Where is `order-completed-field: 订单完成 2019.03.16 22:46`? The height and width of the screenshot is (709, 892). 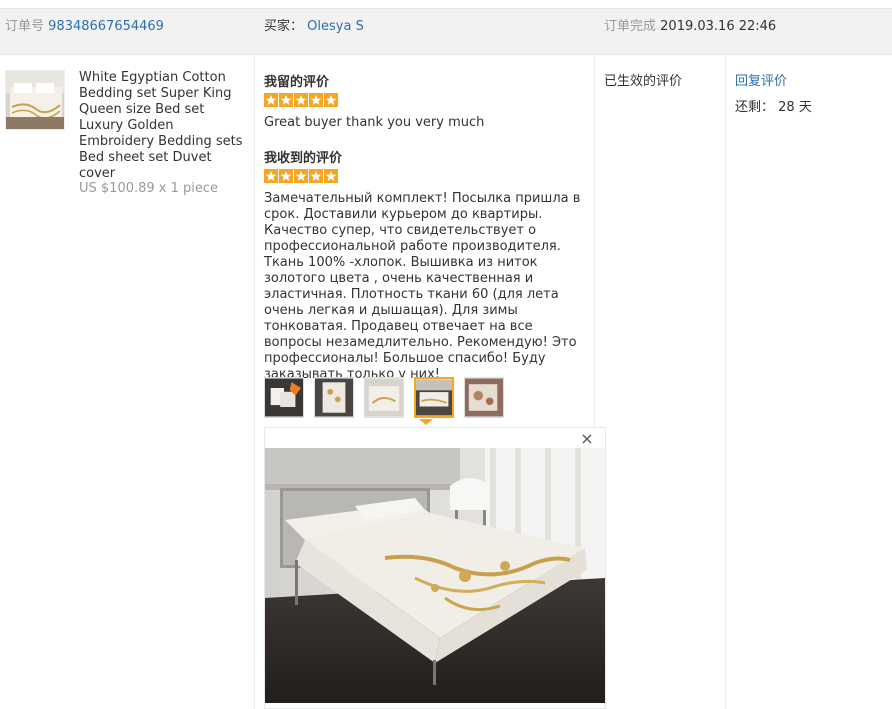
order-completed-field: 订单完成 2019.03.16 22:46 is located at coordinates (690, 24).